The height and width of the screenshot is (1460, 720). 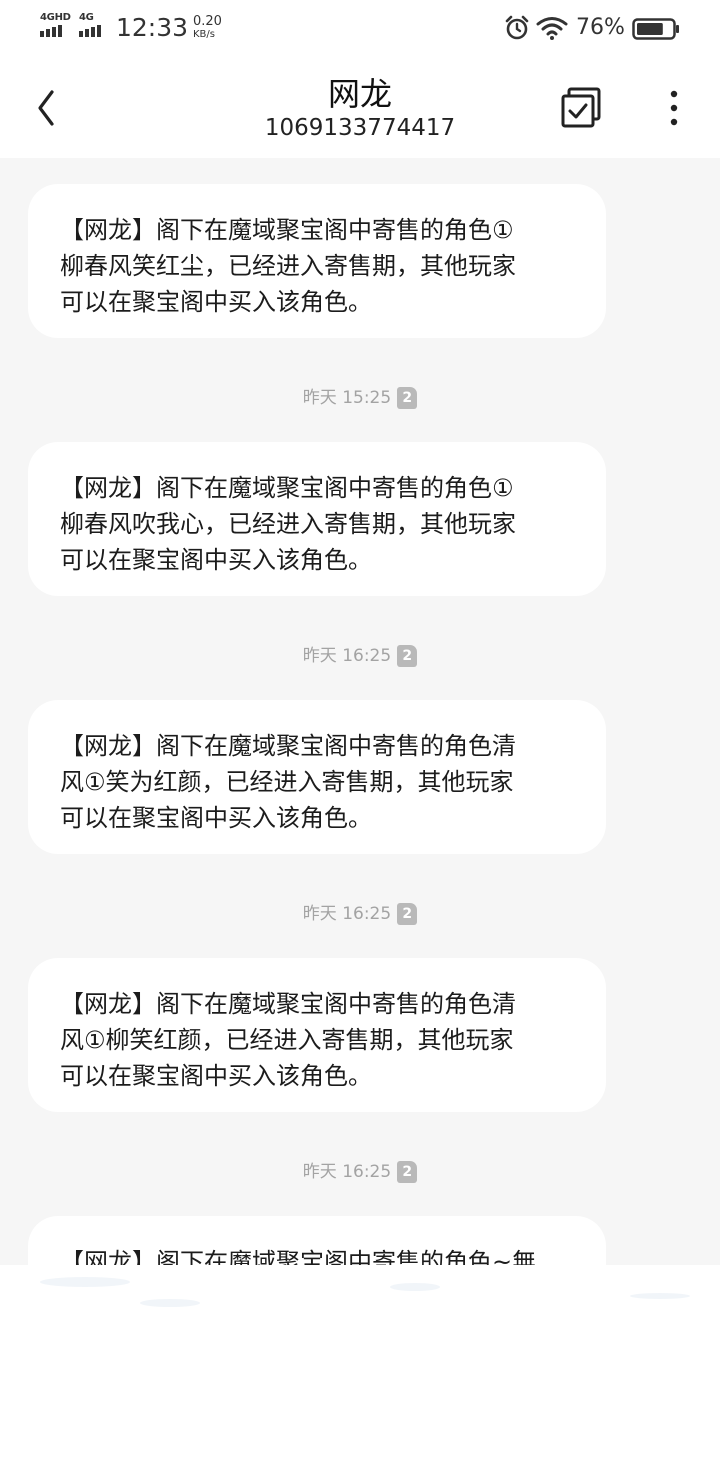 What do you see at coordinates (55, 31) in the screenshot?
I see `signal-bars-1-icon` at bounding box center [55, 31].